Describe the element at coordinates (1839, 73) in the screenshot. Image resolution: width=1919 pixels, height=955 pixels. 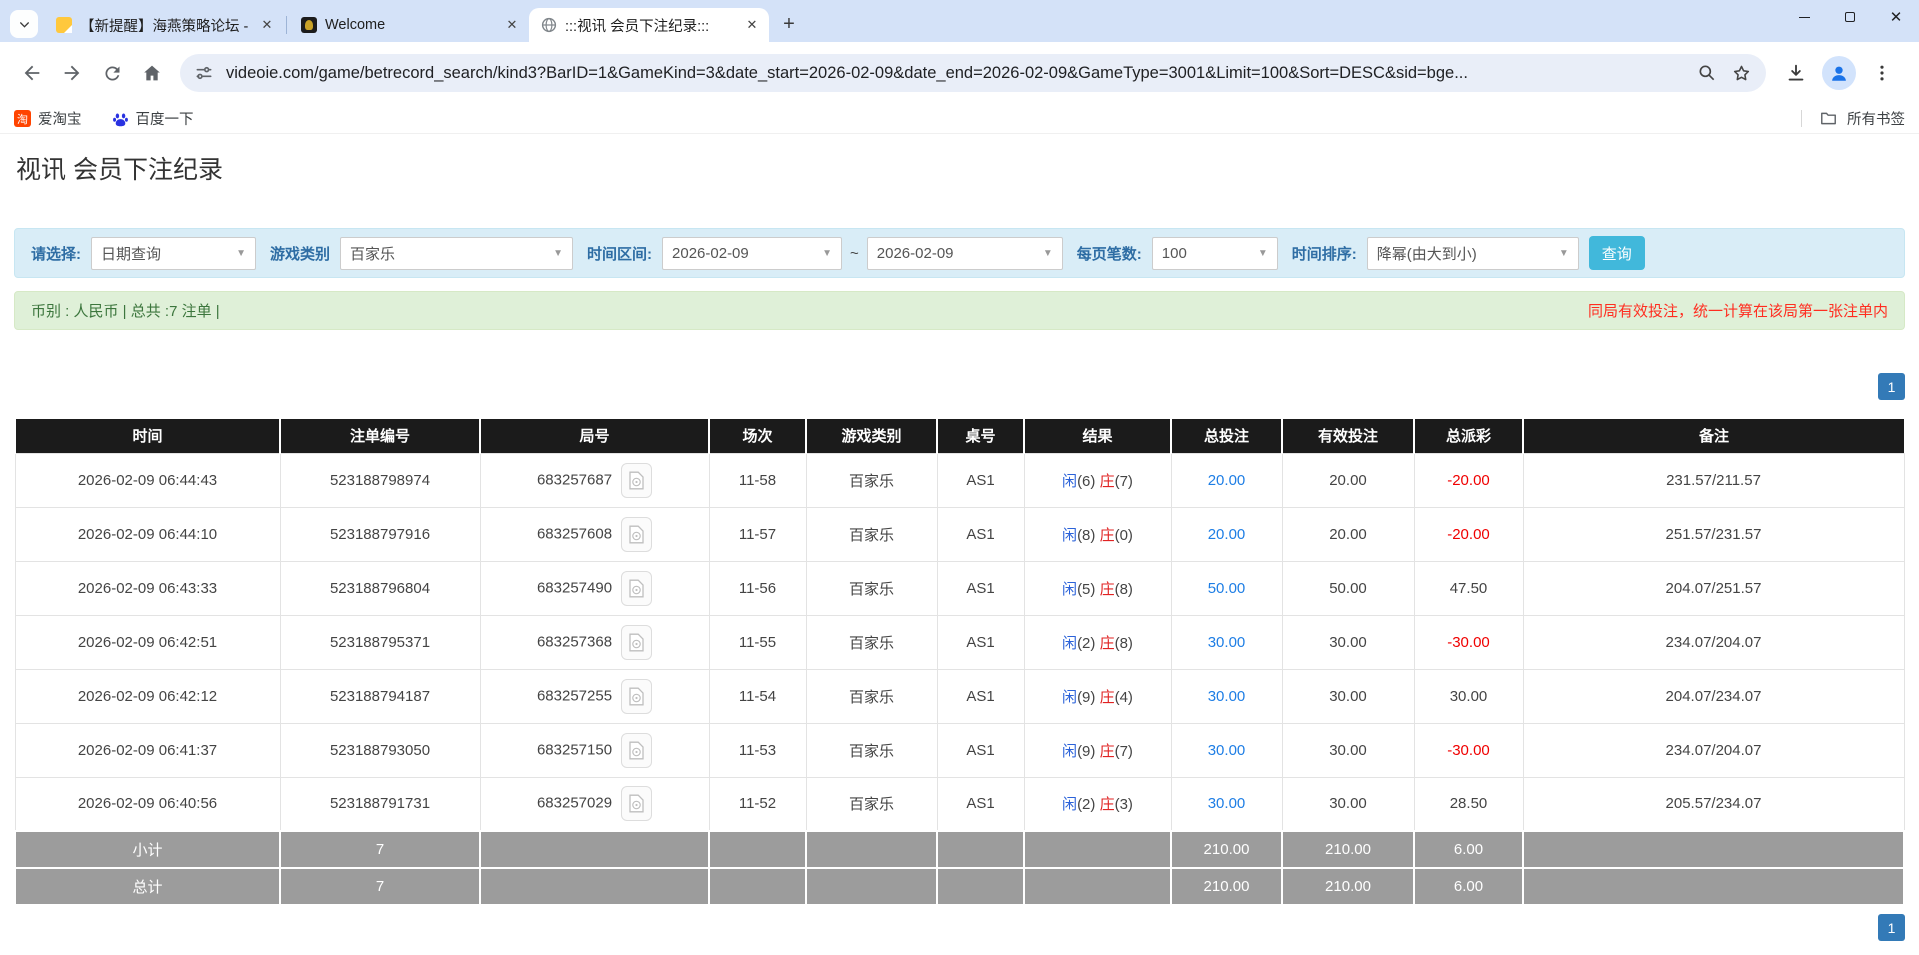
I see `profile-avatar` at that location.